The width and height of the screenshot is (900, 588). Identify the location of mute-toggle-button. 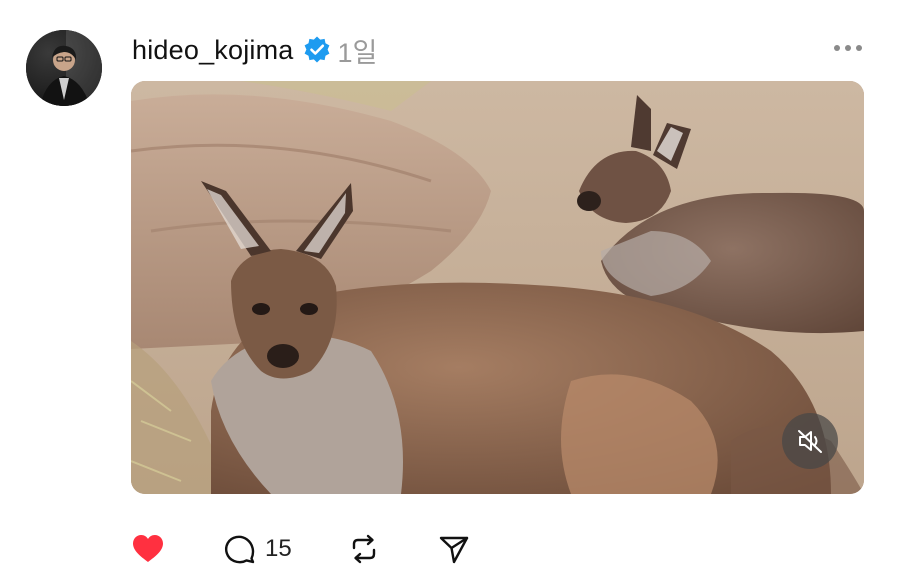
(810, 441).